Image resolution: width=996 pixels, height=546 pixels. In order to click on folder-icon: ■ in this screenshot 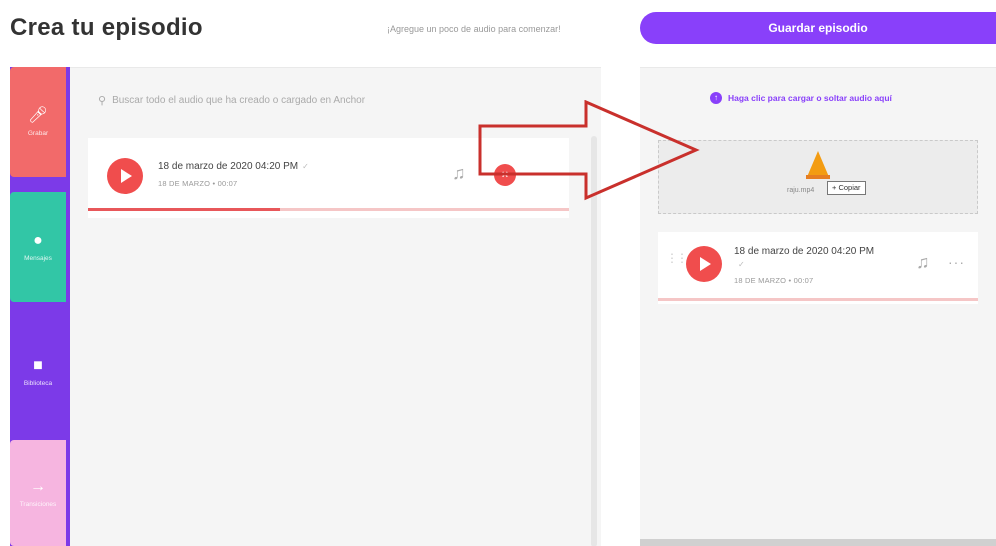, I will do `click(38, 365)`.